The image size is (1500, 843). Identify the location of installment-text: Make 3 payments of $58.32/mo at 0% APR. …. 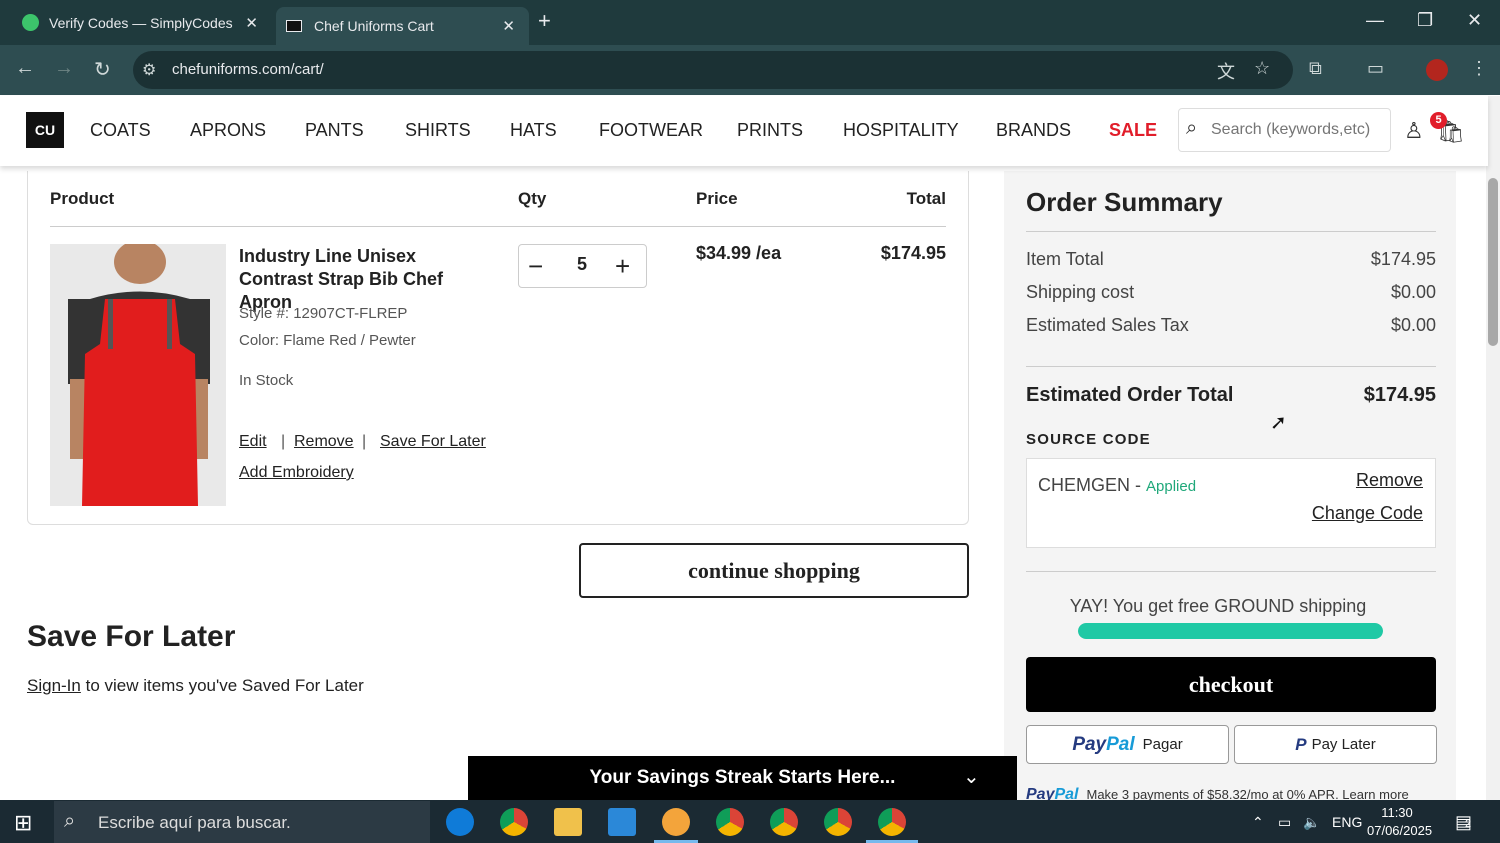
(1247, 793).